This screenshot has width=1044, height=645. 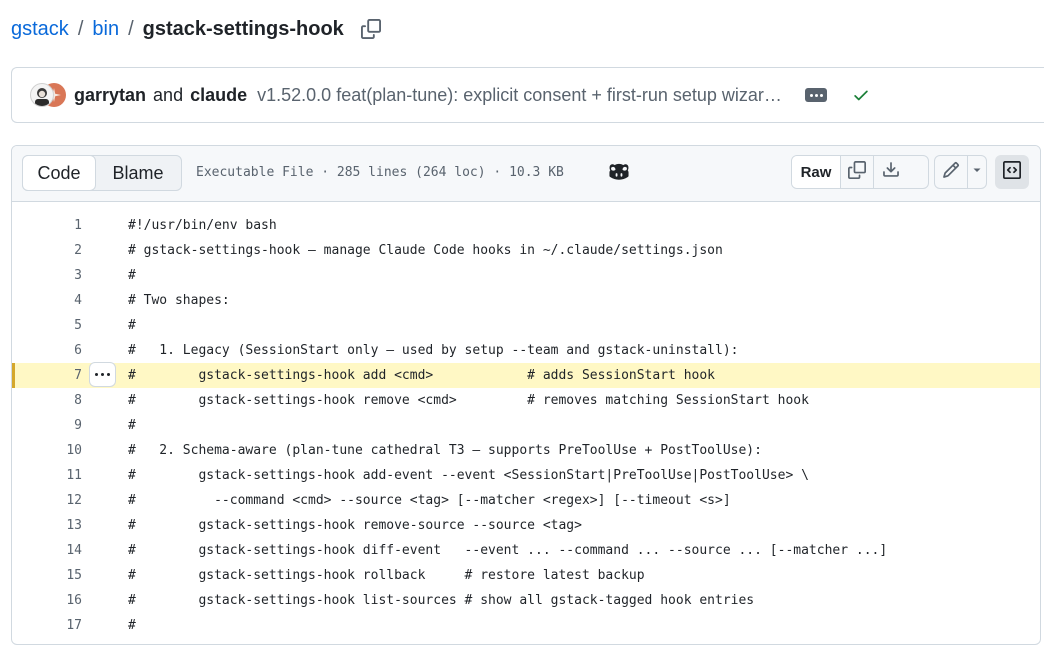 I want to click on commit-expand-button, so click(x=816, y=95).